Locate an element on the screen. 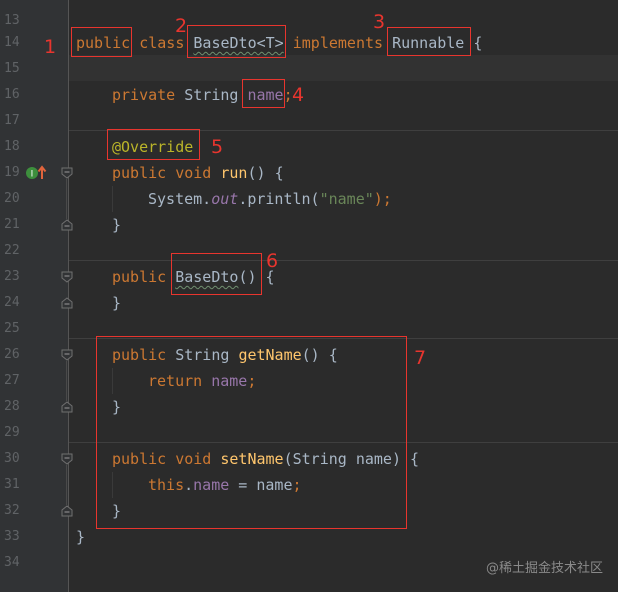  line-number: 14 is located at coordinates (13, 43).